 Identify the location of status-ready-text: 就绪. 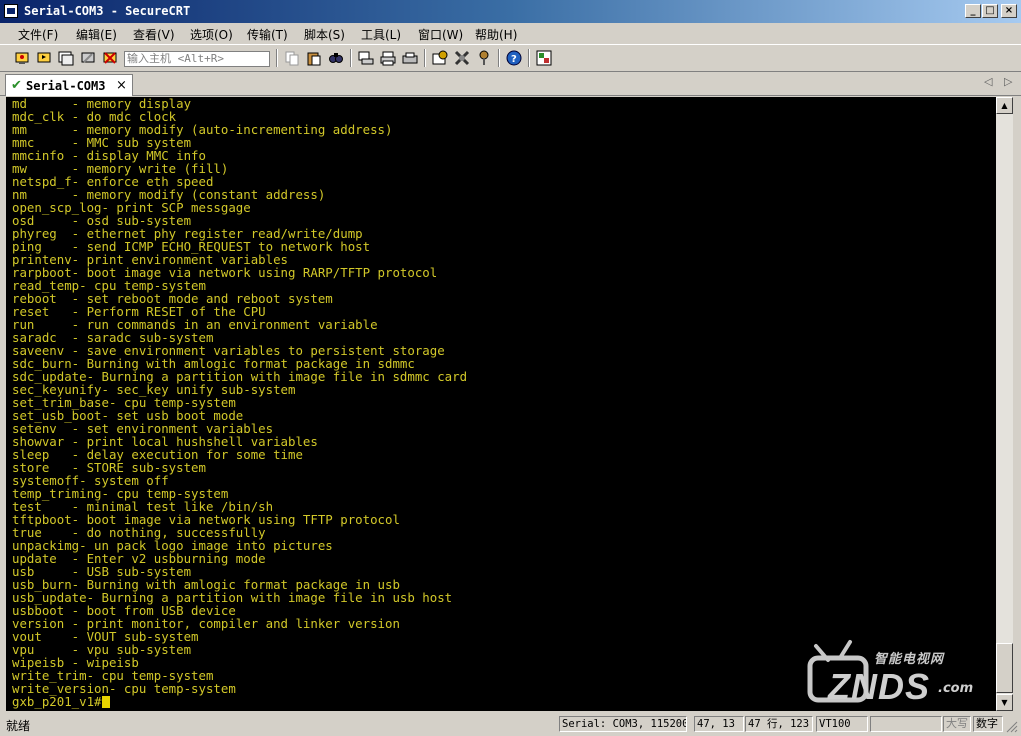
(18, 726).